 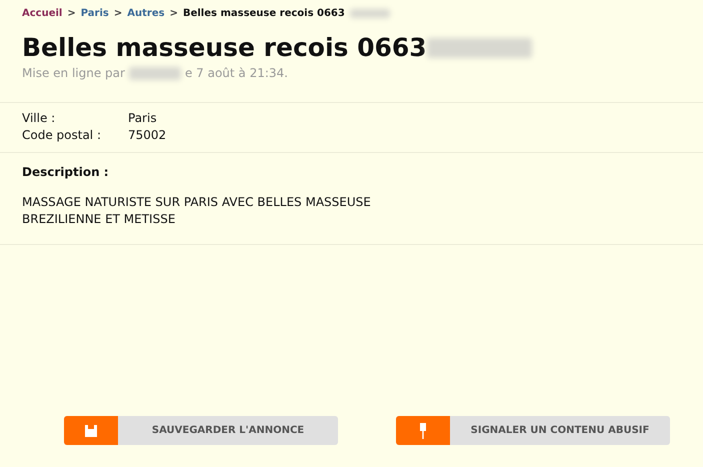 I want to click on description-text: MASSAGE NATURISTE SUR PARIS AVEC BELLES MASSEUSE, so click(x=197, y=202).